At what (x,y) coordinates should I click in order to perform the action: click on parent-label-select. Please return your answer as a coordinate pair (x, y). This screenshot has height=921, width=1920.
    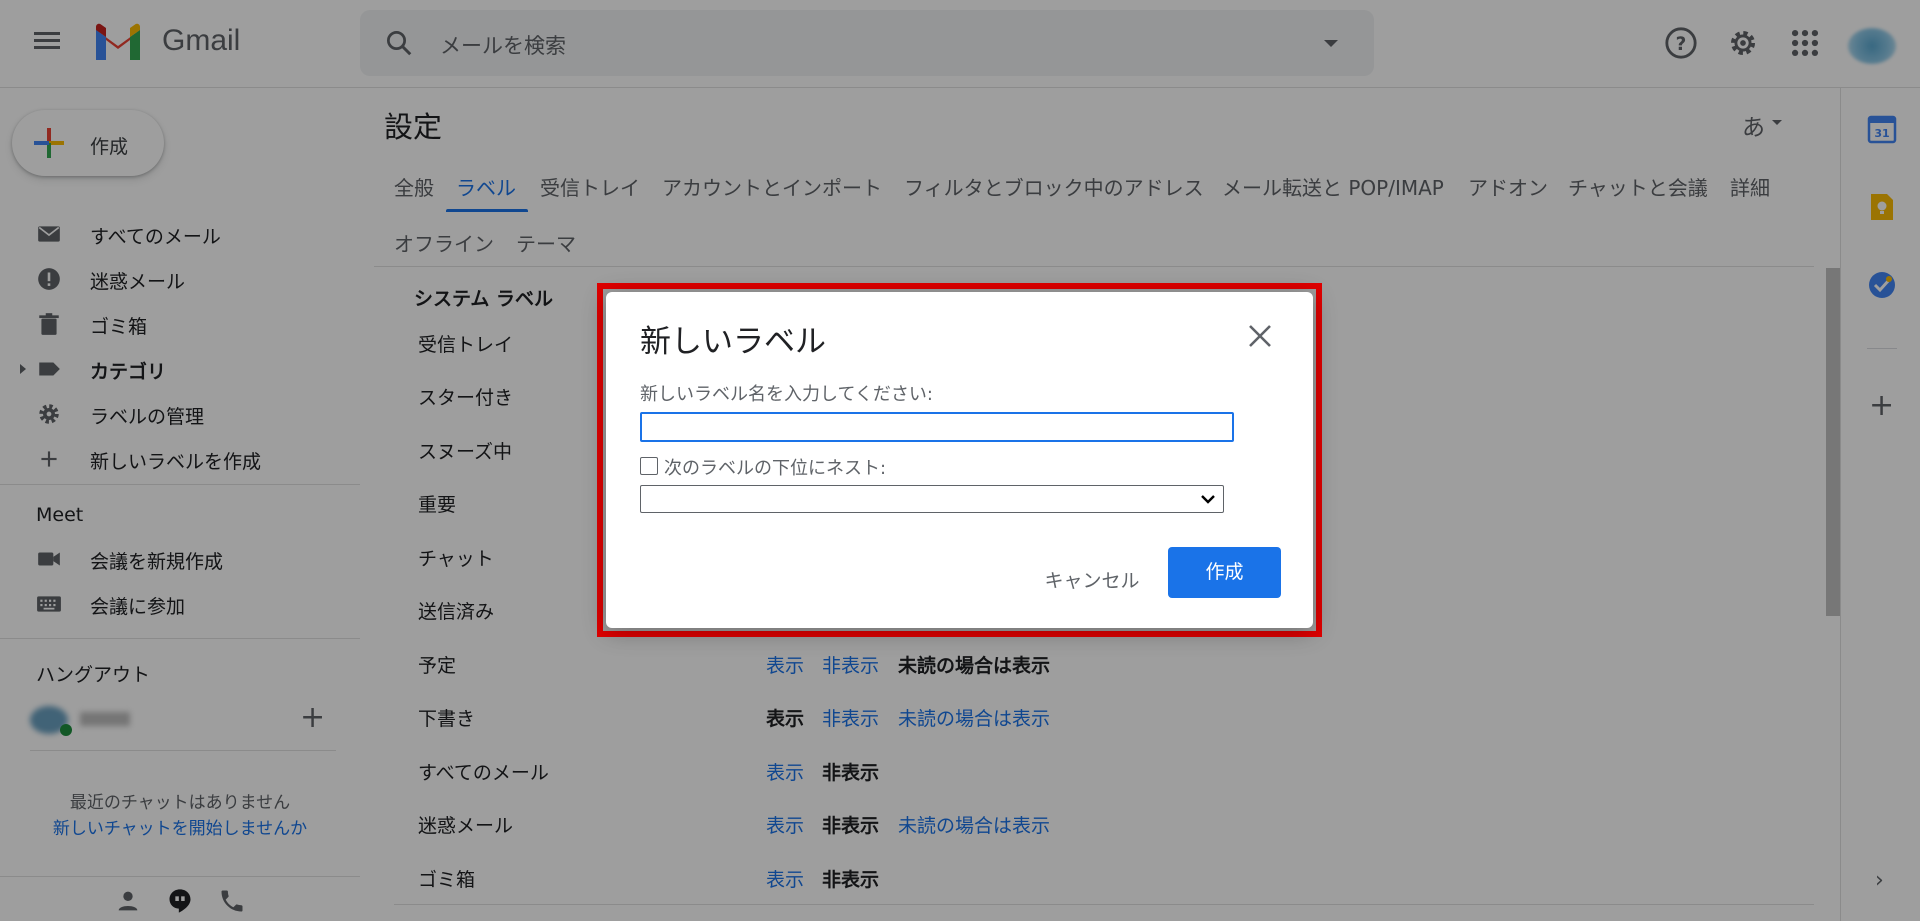
    Looking at the image, I should click on (932, 499).